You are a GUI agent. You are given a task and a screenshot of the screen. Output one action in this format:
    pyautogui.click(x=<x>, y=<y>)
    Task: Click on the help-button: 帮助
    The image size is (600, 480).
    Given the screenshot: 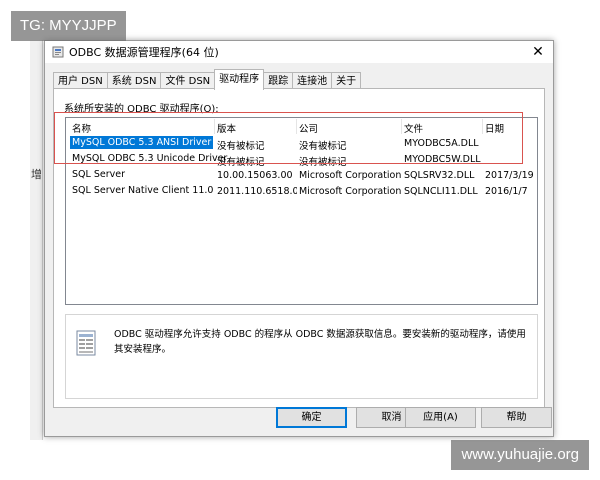 What is the action you would take?
    pyautogui.click(x=516, y=417)
    